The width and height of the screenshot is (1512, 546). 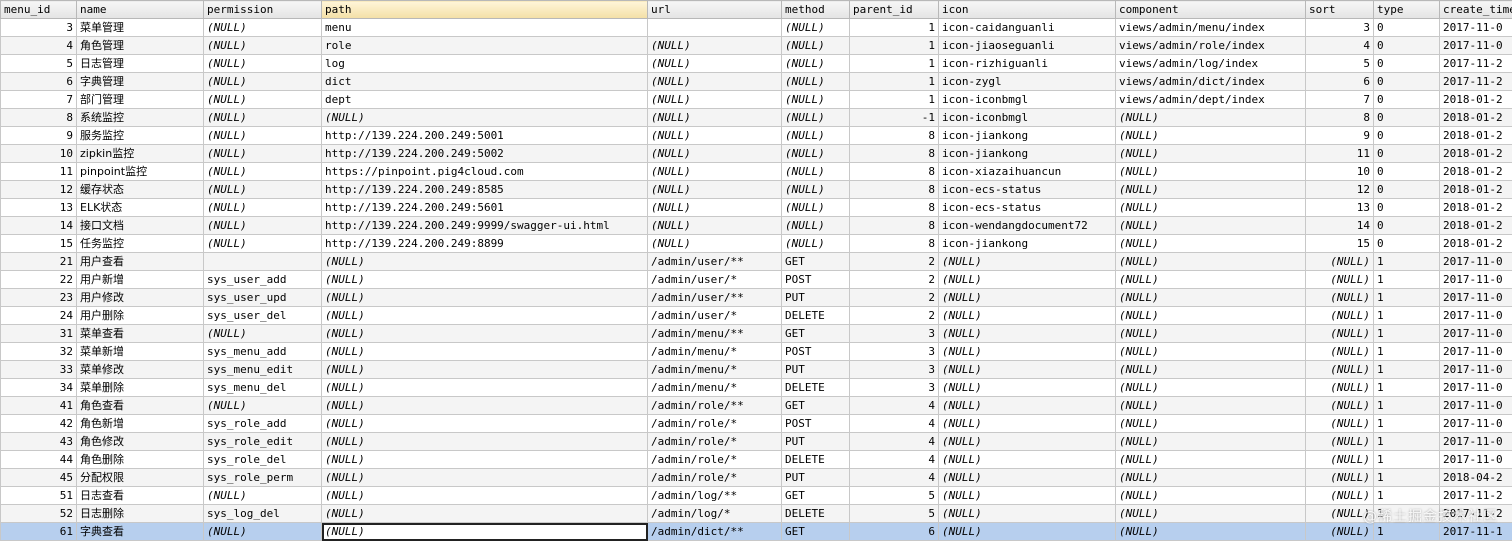 I want to click on cell-method: GET, so click(x=815, y=405).